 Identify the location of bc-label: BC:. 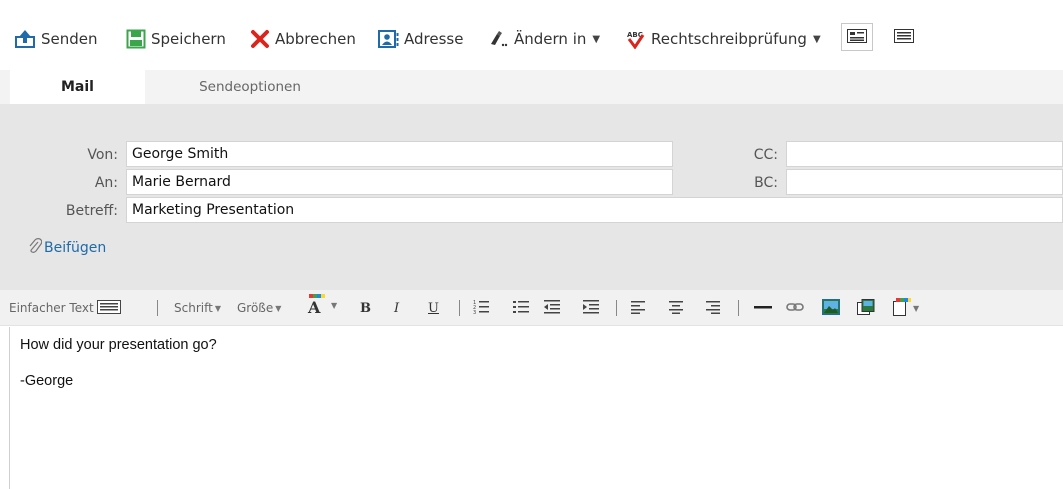
(766, 183).